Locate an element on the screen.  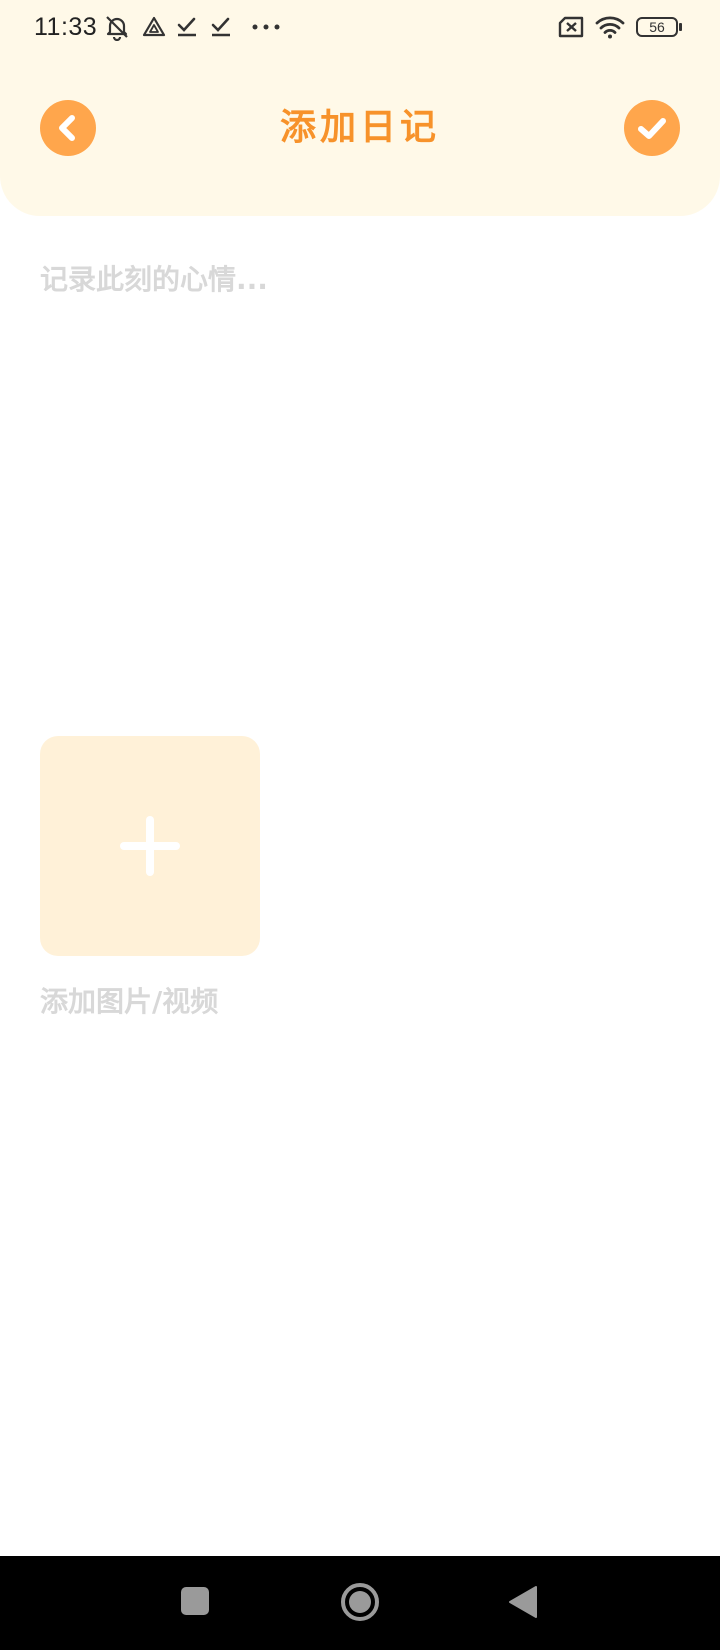
home-icon is located at coordinates (360, 1602).